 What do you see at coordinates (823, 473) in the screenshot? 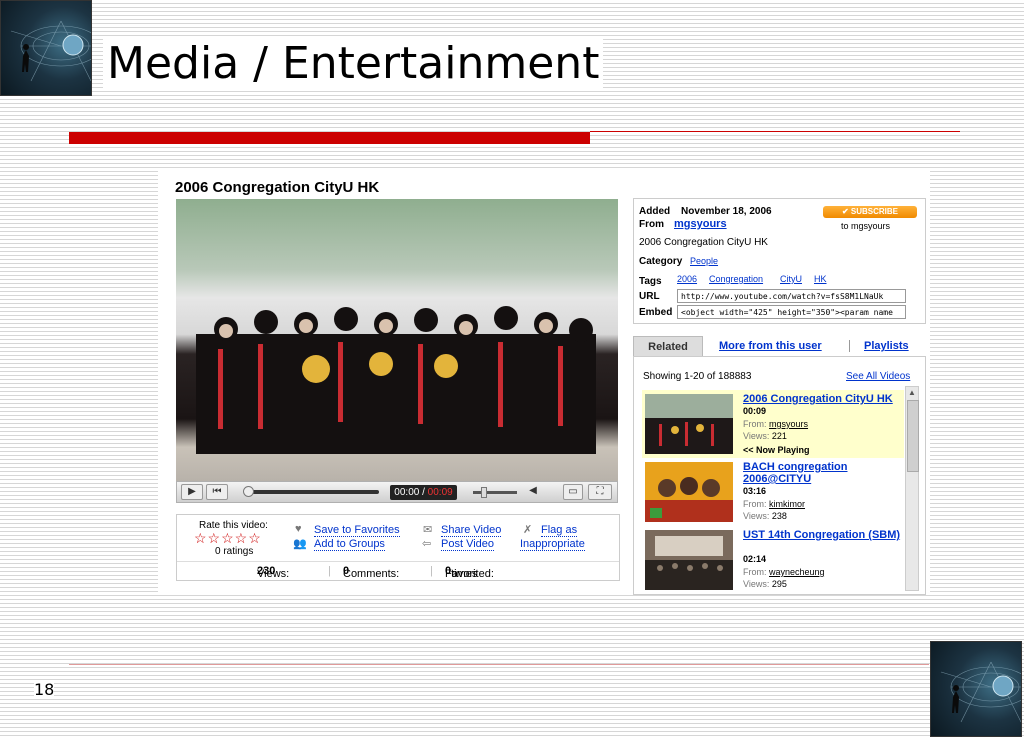
I see `related-video-title: BACH congregation 2006@CITYU` at bounding box center [823, 473].